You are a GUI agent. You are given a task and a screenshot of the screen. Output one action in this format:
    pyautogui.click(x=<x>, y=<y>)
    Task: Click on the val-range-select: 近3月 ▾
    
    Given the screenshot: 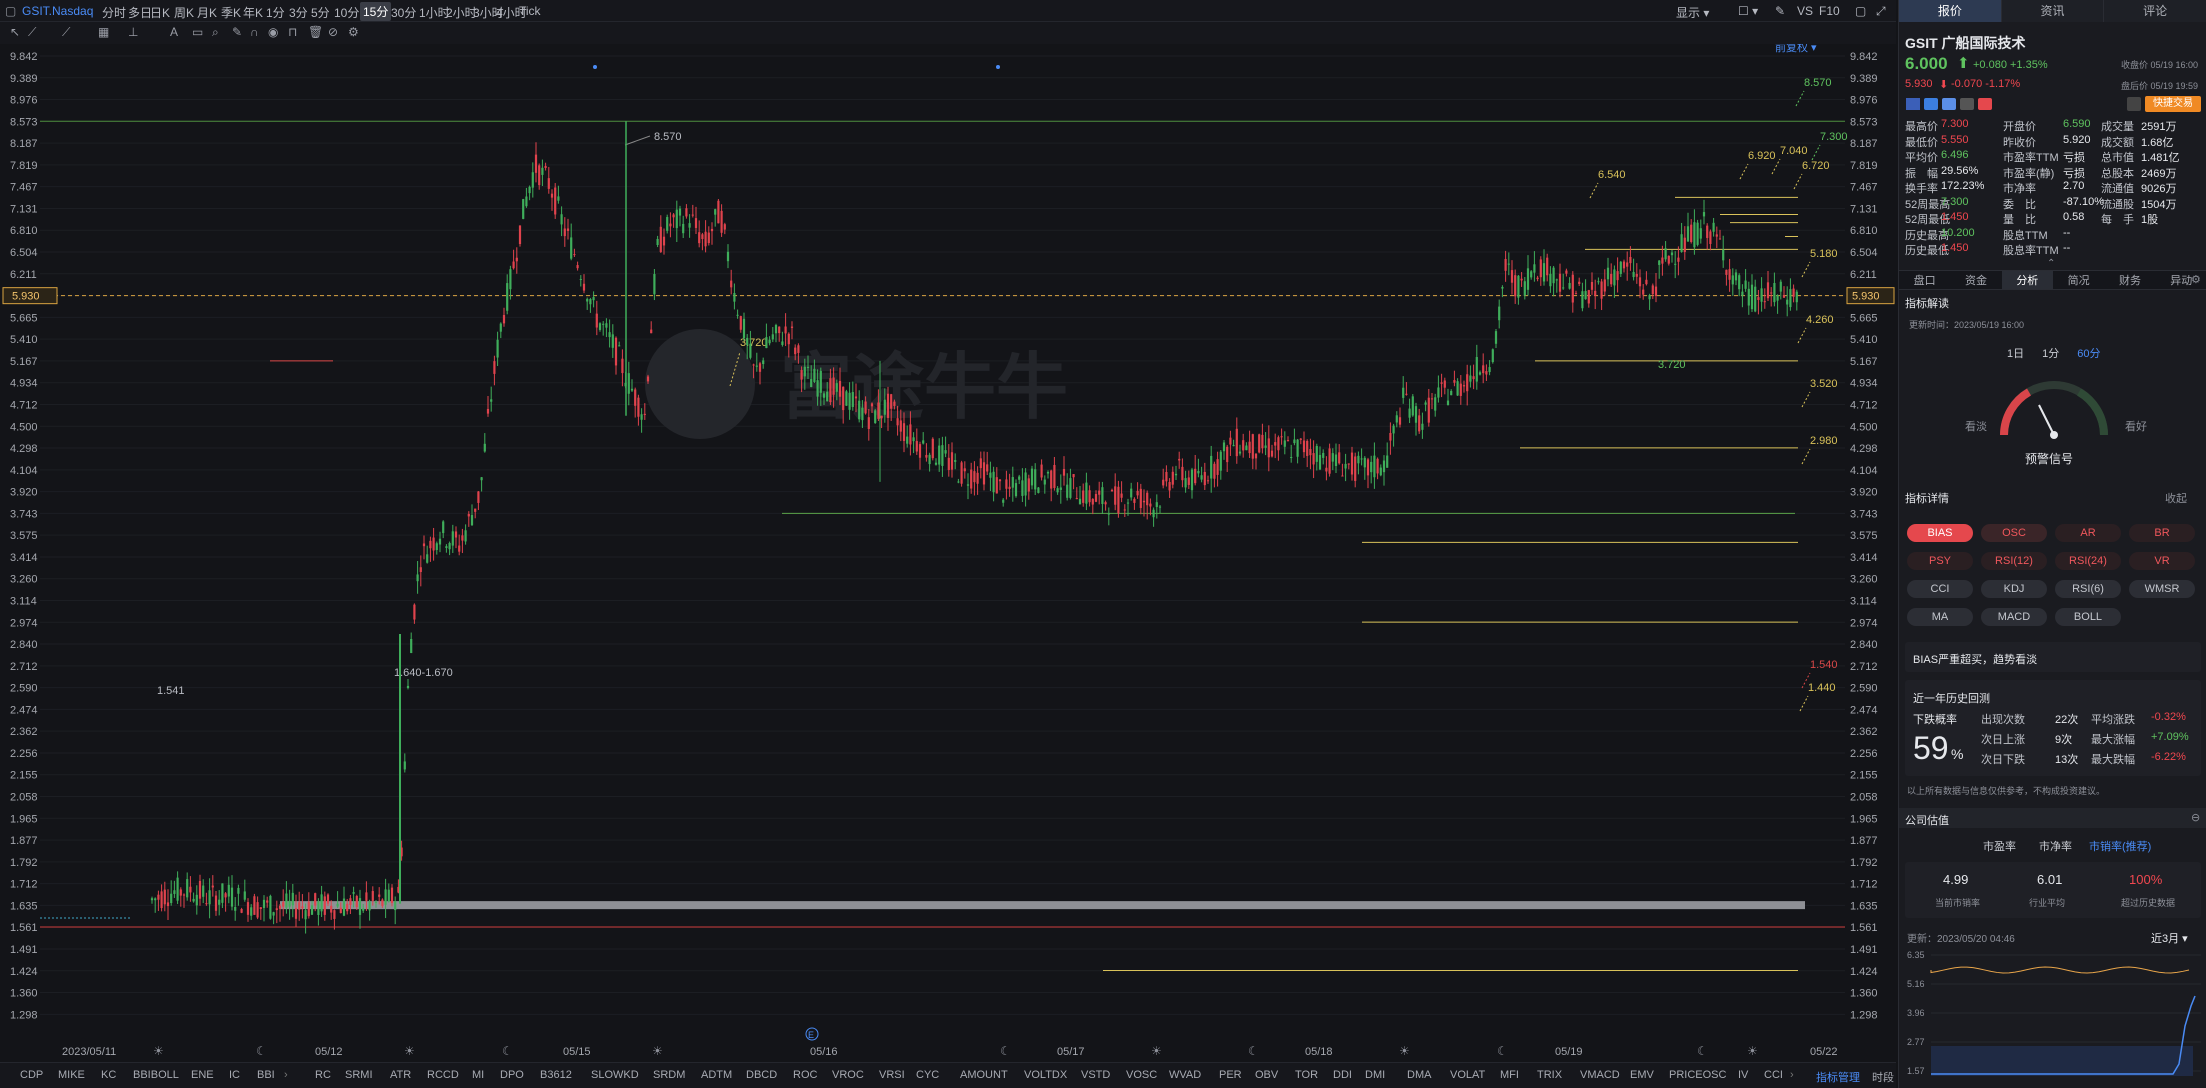 What is the action you would take?
    pyautogui.click(x=2169, y=938)
    